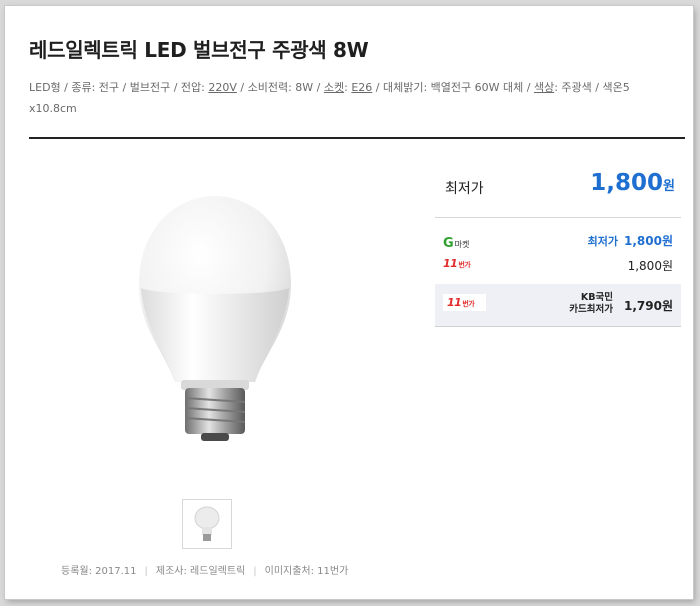  I want to click on spec-text: LED형 / 종류: 전구 / 벌브전구 / 전압:, so click(119, 87).